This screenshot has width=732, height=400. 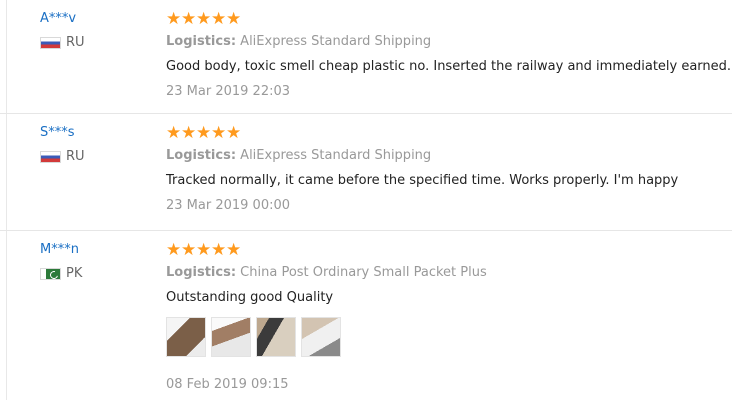 What do you see at coordinates (228, 91) in the screenshot?
I see `review-date: 23 Mar 2019 22:03` at bounding box center [228, 91].